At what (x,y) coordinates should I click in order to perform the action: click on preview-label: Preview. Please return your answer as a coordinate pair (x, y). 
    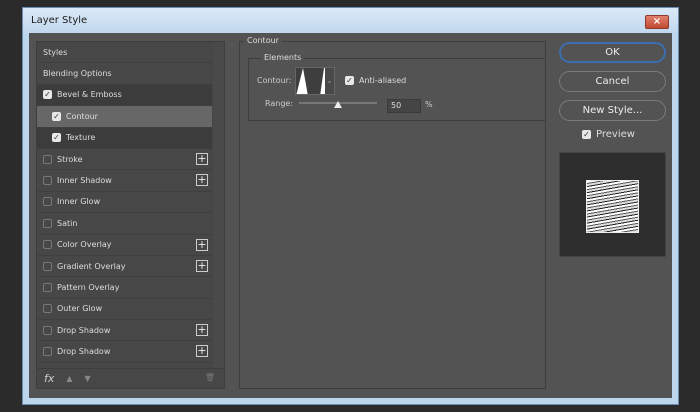
    Looking at the image, I should click on (615, 134).